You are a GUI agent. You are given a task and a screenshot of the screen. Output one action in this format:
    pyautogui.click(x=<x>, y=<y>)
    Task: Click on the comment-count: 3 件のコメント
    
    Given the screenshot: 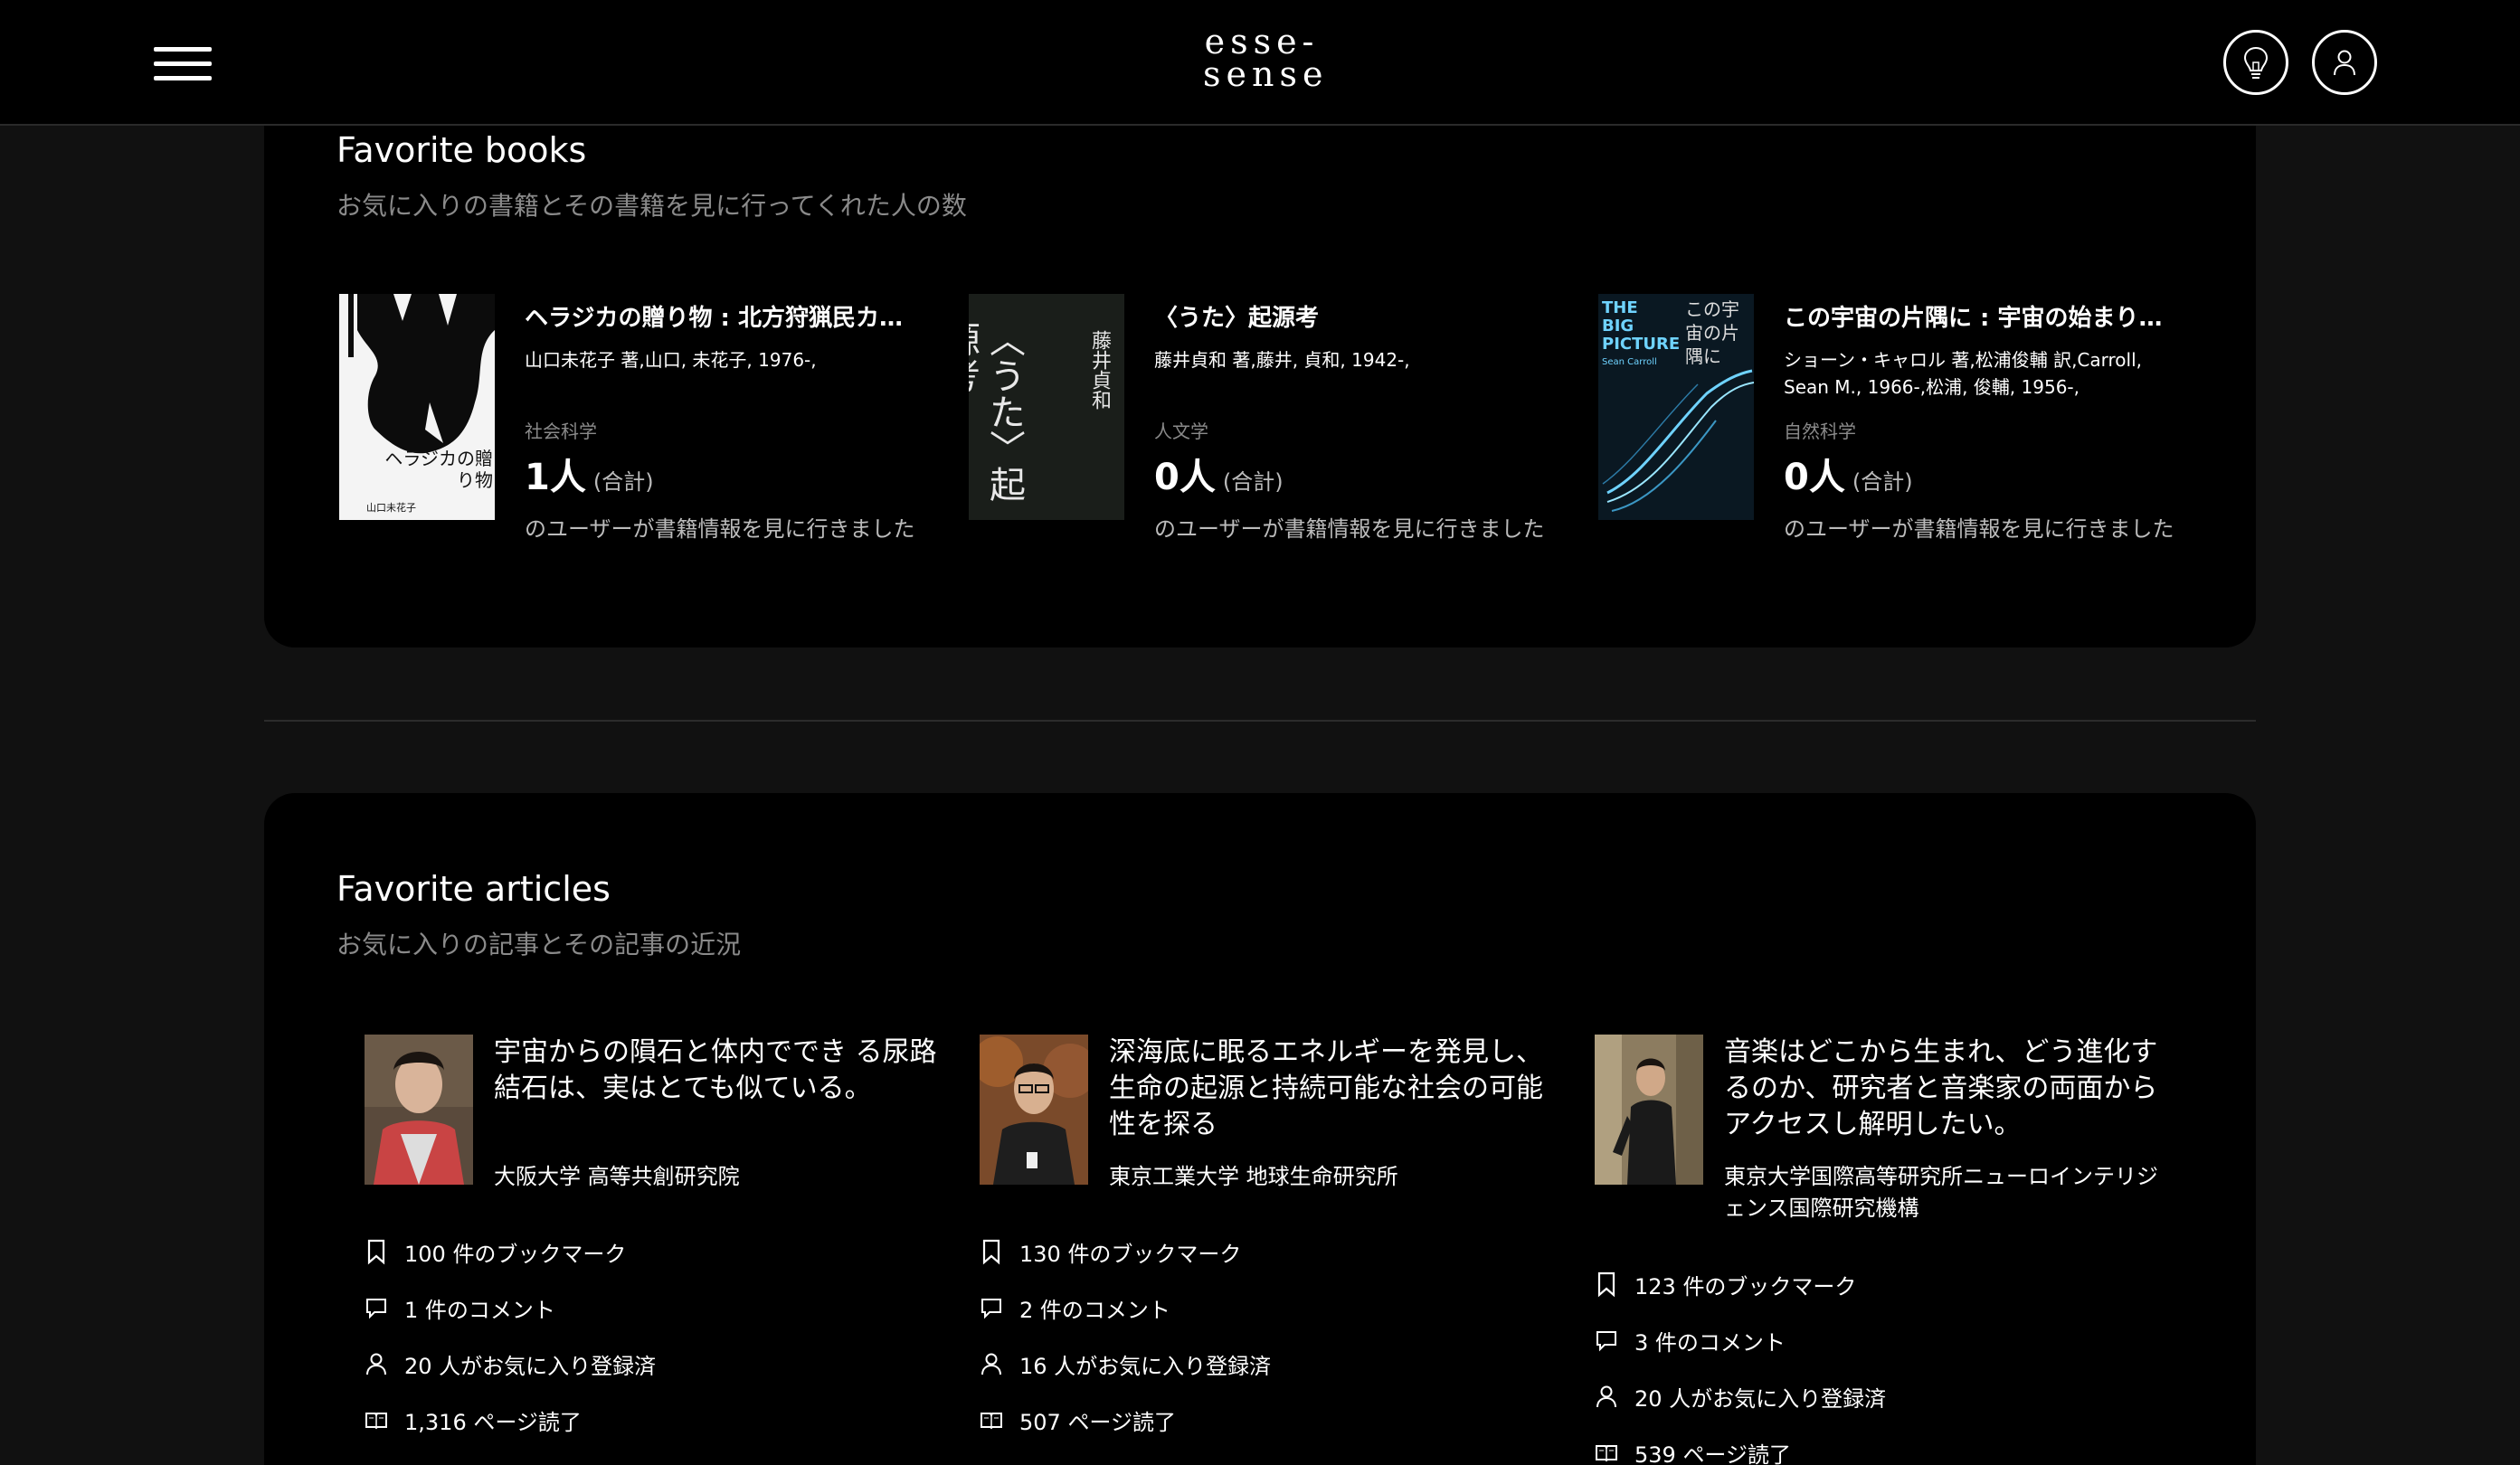 What is the action you would take?
    pyautogui.click(x=1691, y=1340)
    